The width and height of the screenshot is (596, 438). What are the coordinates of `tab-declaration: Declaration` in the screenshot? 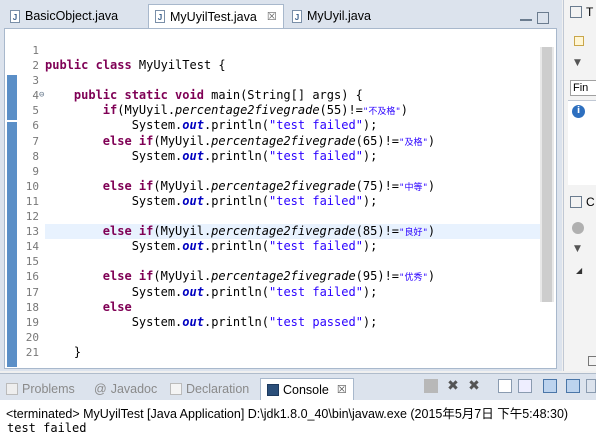 It's located at (209, 389).